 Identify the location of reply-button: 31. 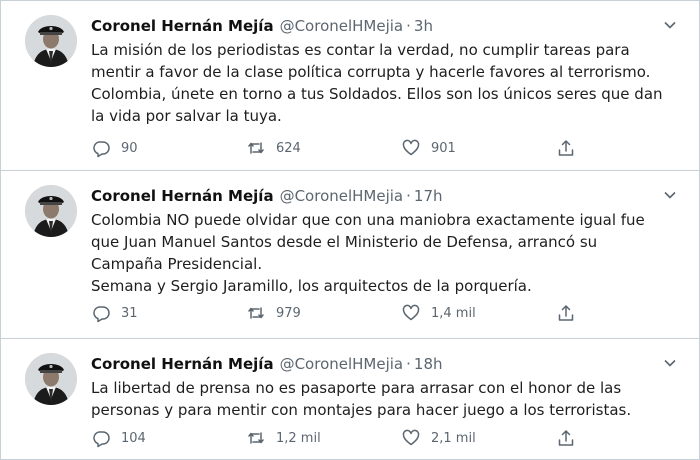
(114, 313).